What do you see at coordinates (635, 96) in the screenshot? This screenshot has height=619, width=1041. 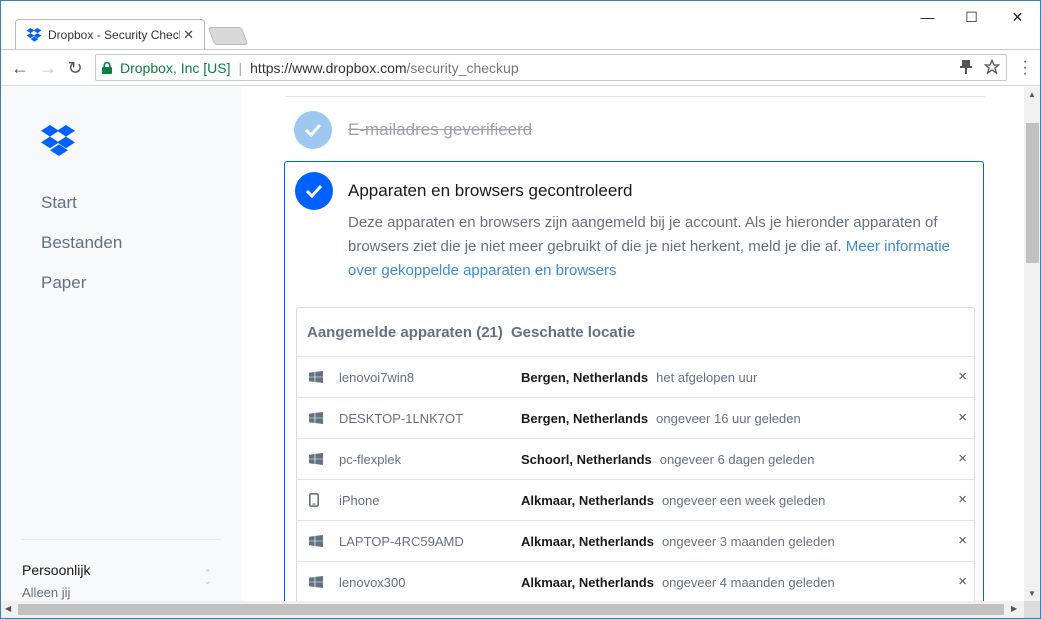 I see `section-divider` at bounding box center [635, 96].